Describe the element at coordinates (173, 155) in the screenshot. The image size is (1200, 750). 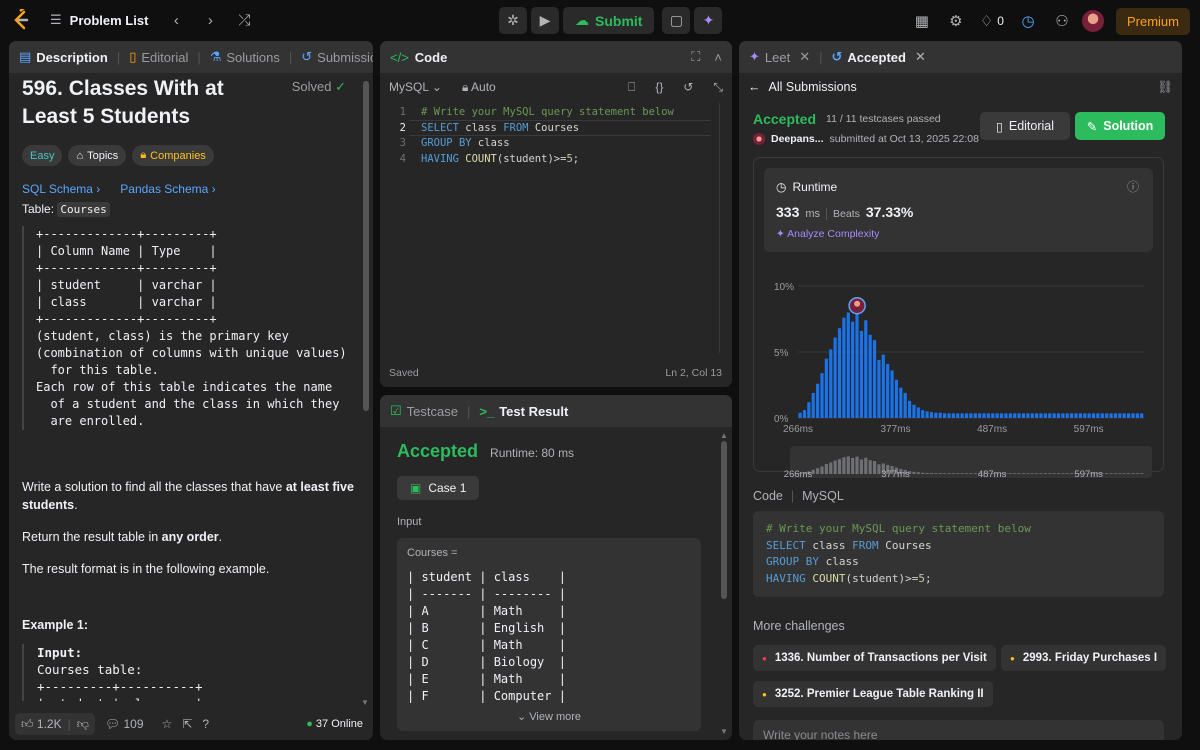
I see `companies-tag: 🔒︎ Companies` at that location.